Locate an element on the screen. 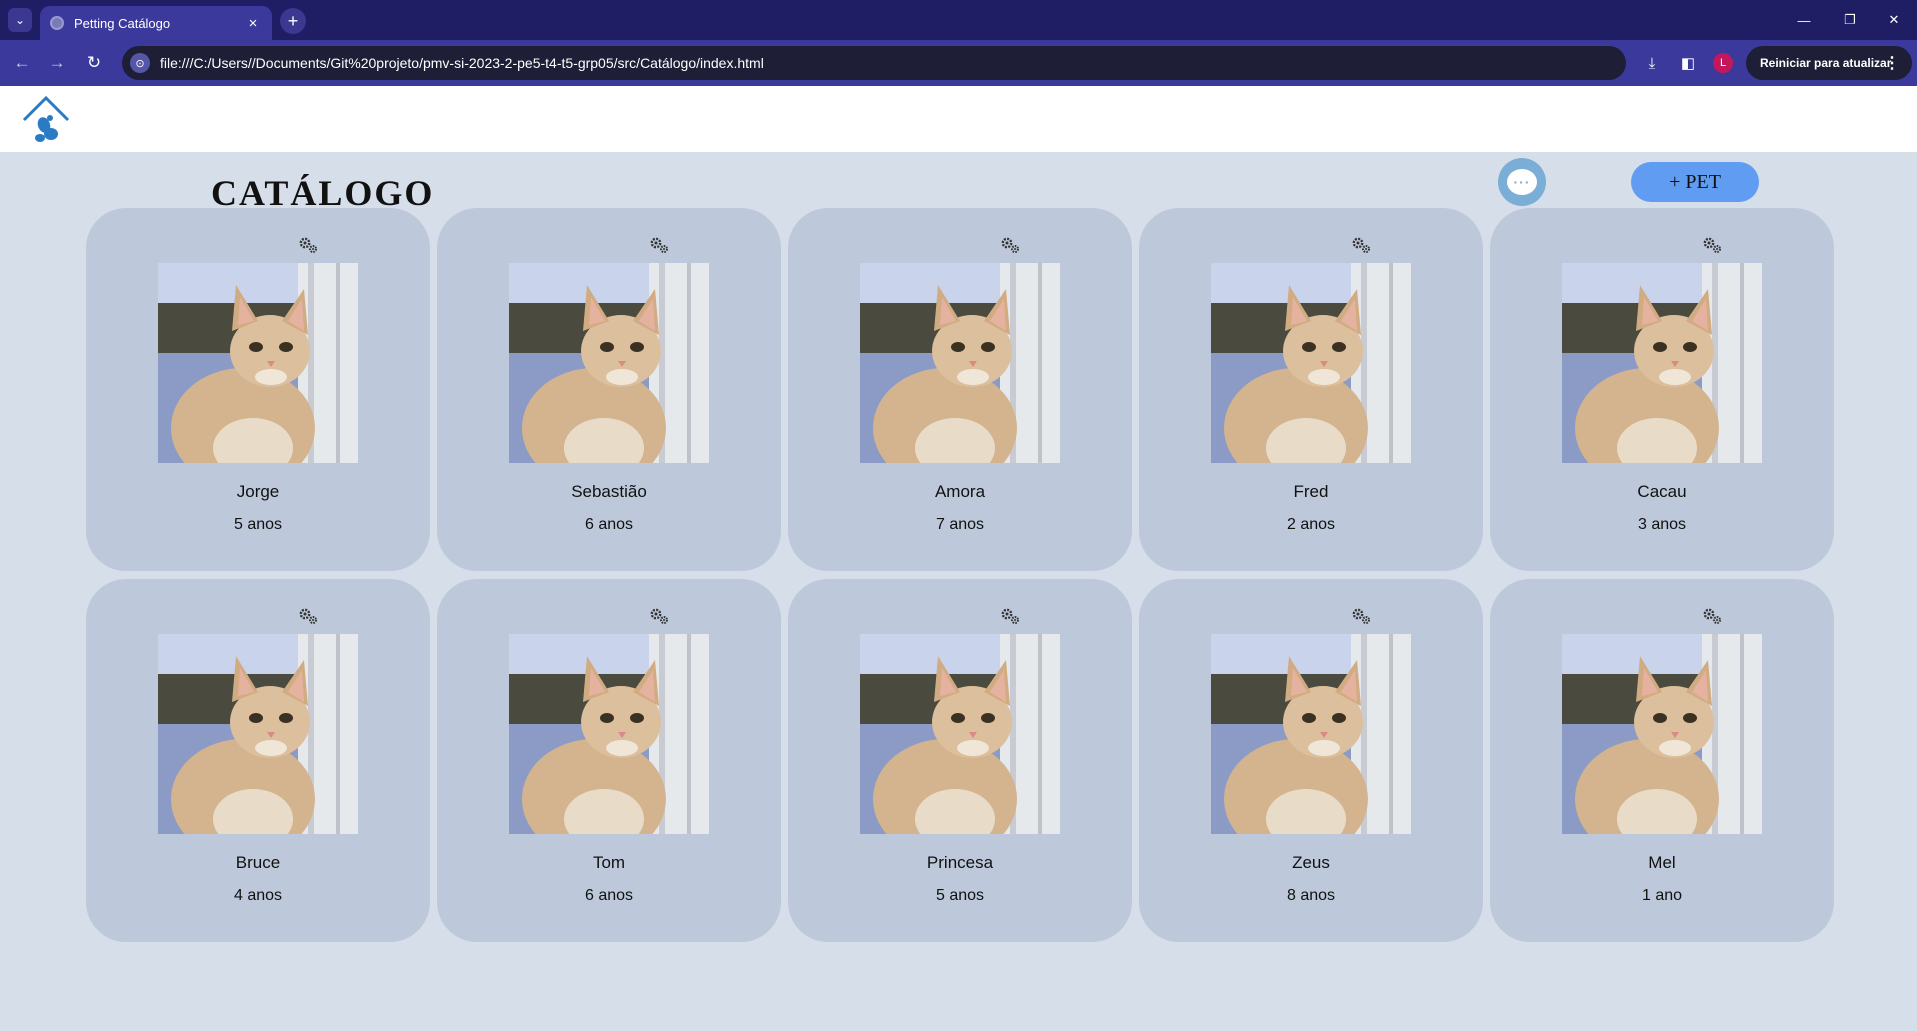 The width and height of the screenshot is (1917, 1031). chat-button: ··· is located at coordinates (1522, 182).